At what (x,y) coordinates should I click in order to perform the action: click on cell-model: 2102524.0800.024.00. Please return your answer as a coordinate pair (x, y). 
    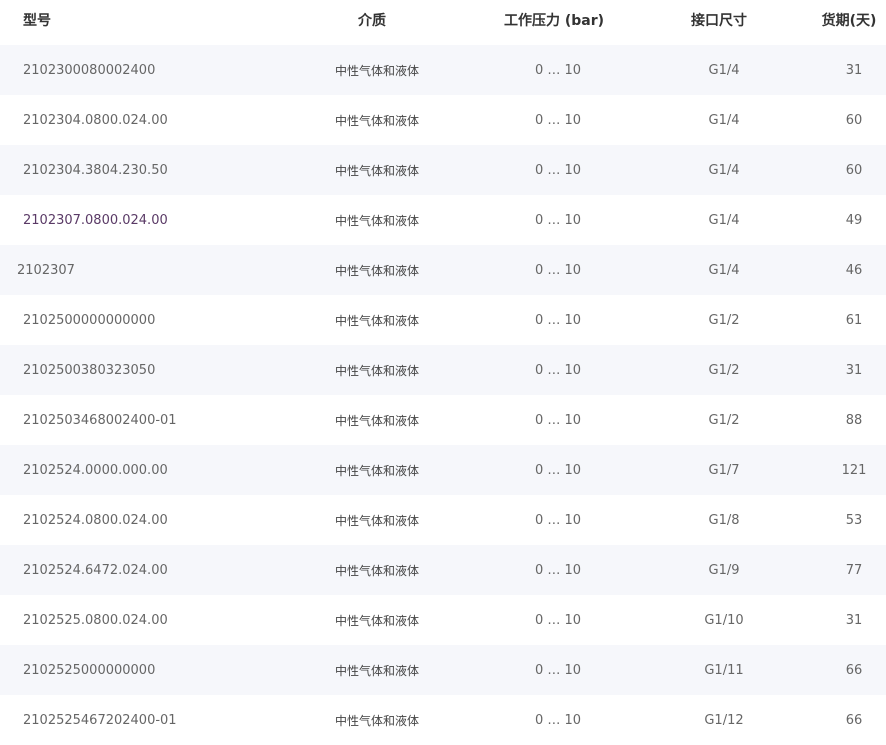
    Looking at the image, I should click on (95, 520).